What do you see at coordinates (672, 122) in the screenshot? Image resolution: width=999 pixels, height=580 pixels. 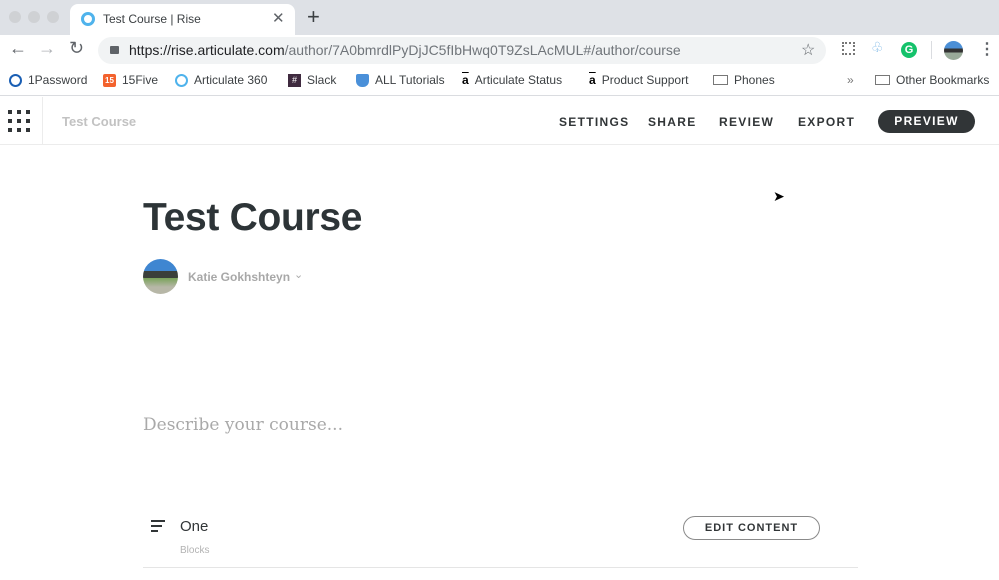 I see `share-link: SHARE` at bounding box center [672, 122].